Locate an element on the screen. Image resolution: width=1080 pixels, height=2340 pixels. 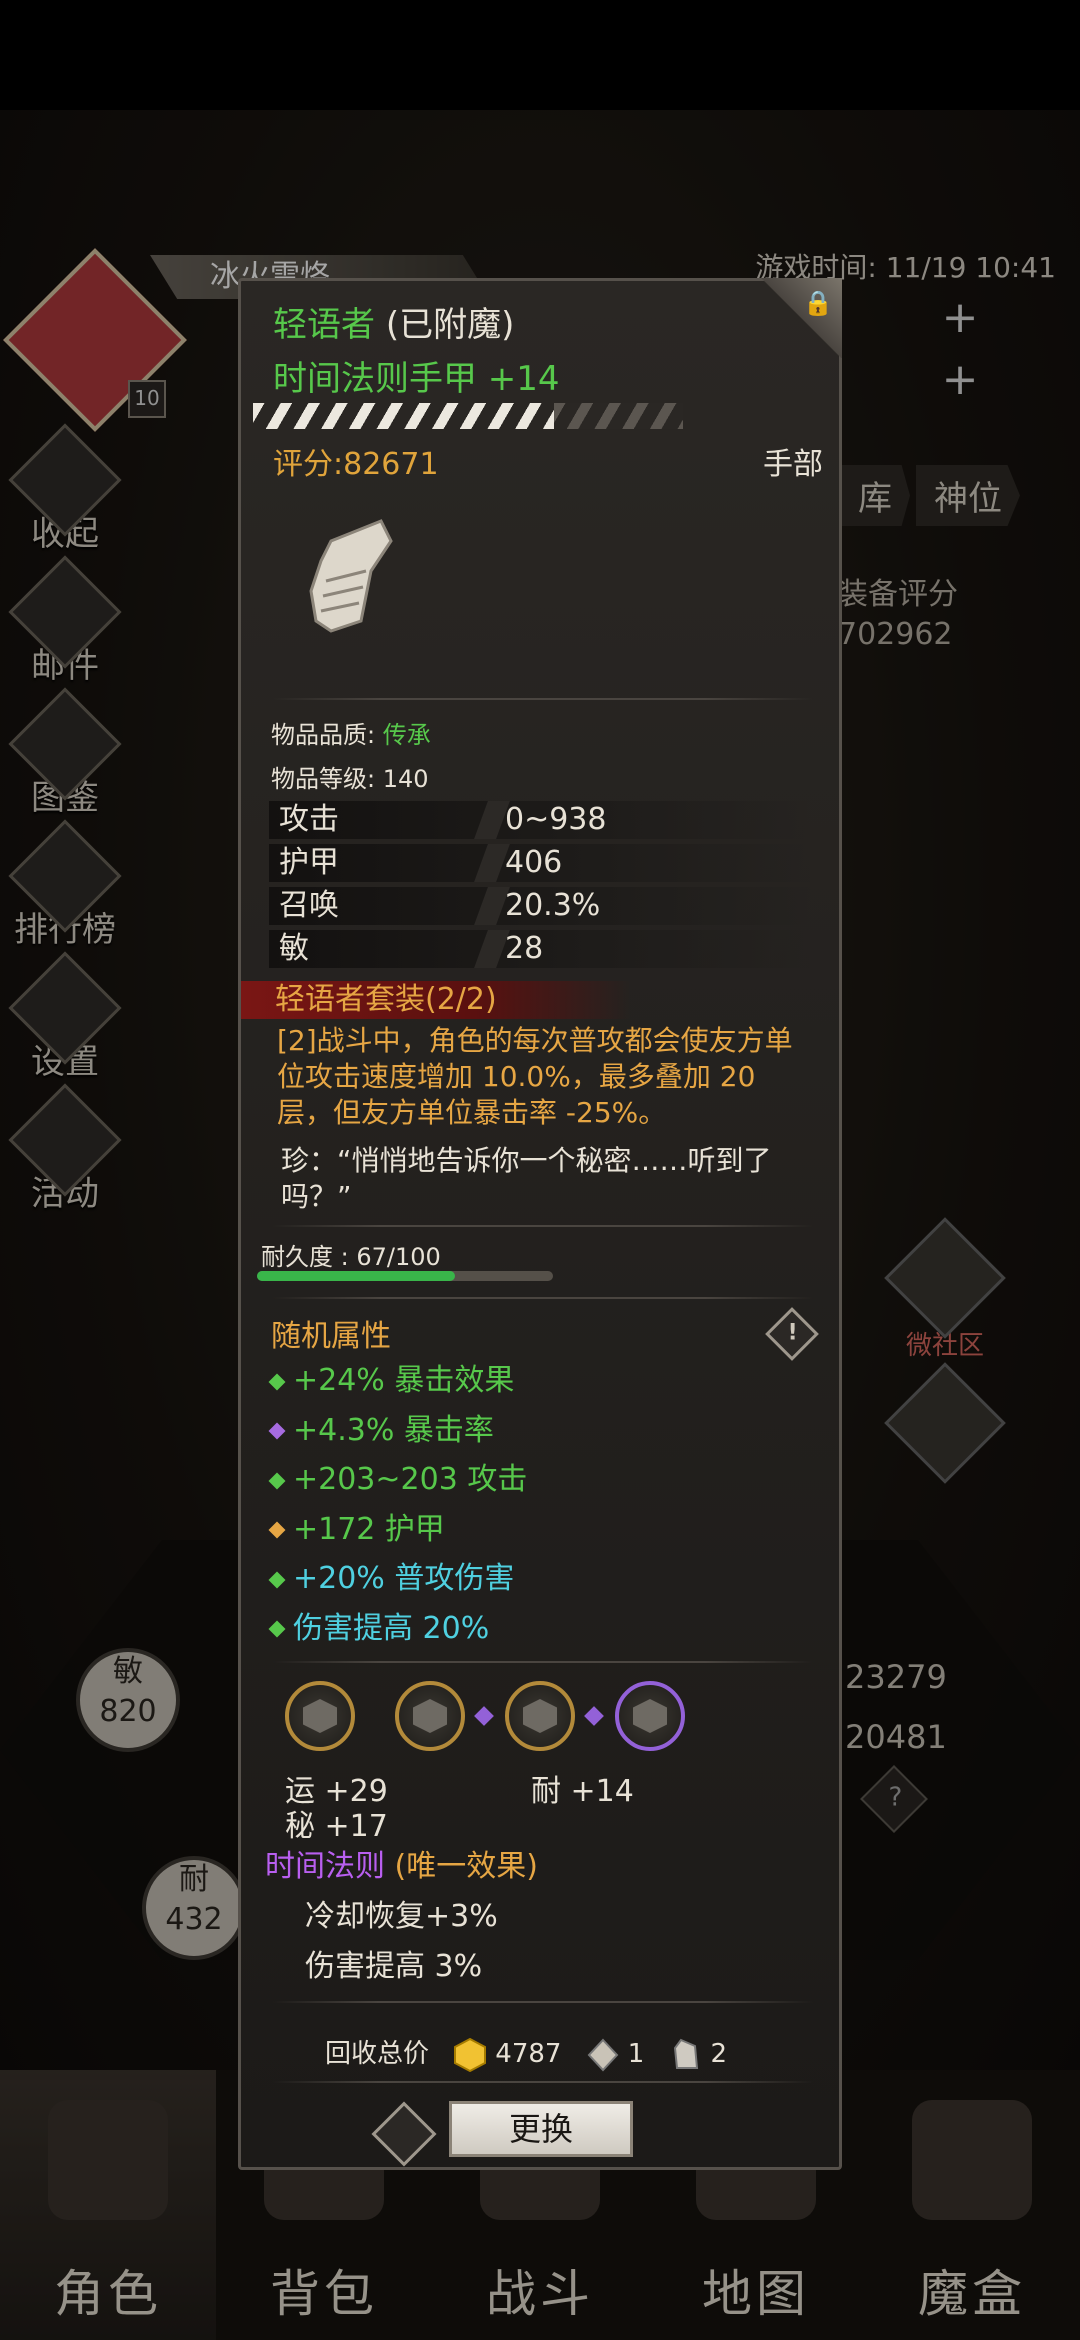
item-quality: 物品品质: 传承 is located at coordinates (351, 735).